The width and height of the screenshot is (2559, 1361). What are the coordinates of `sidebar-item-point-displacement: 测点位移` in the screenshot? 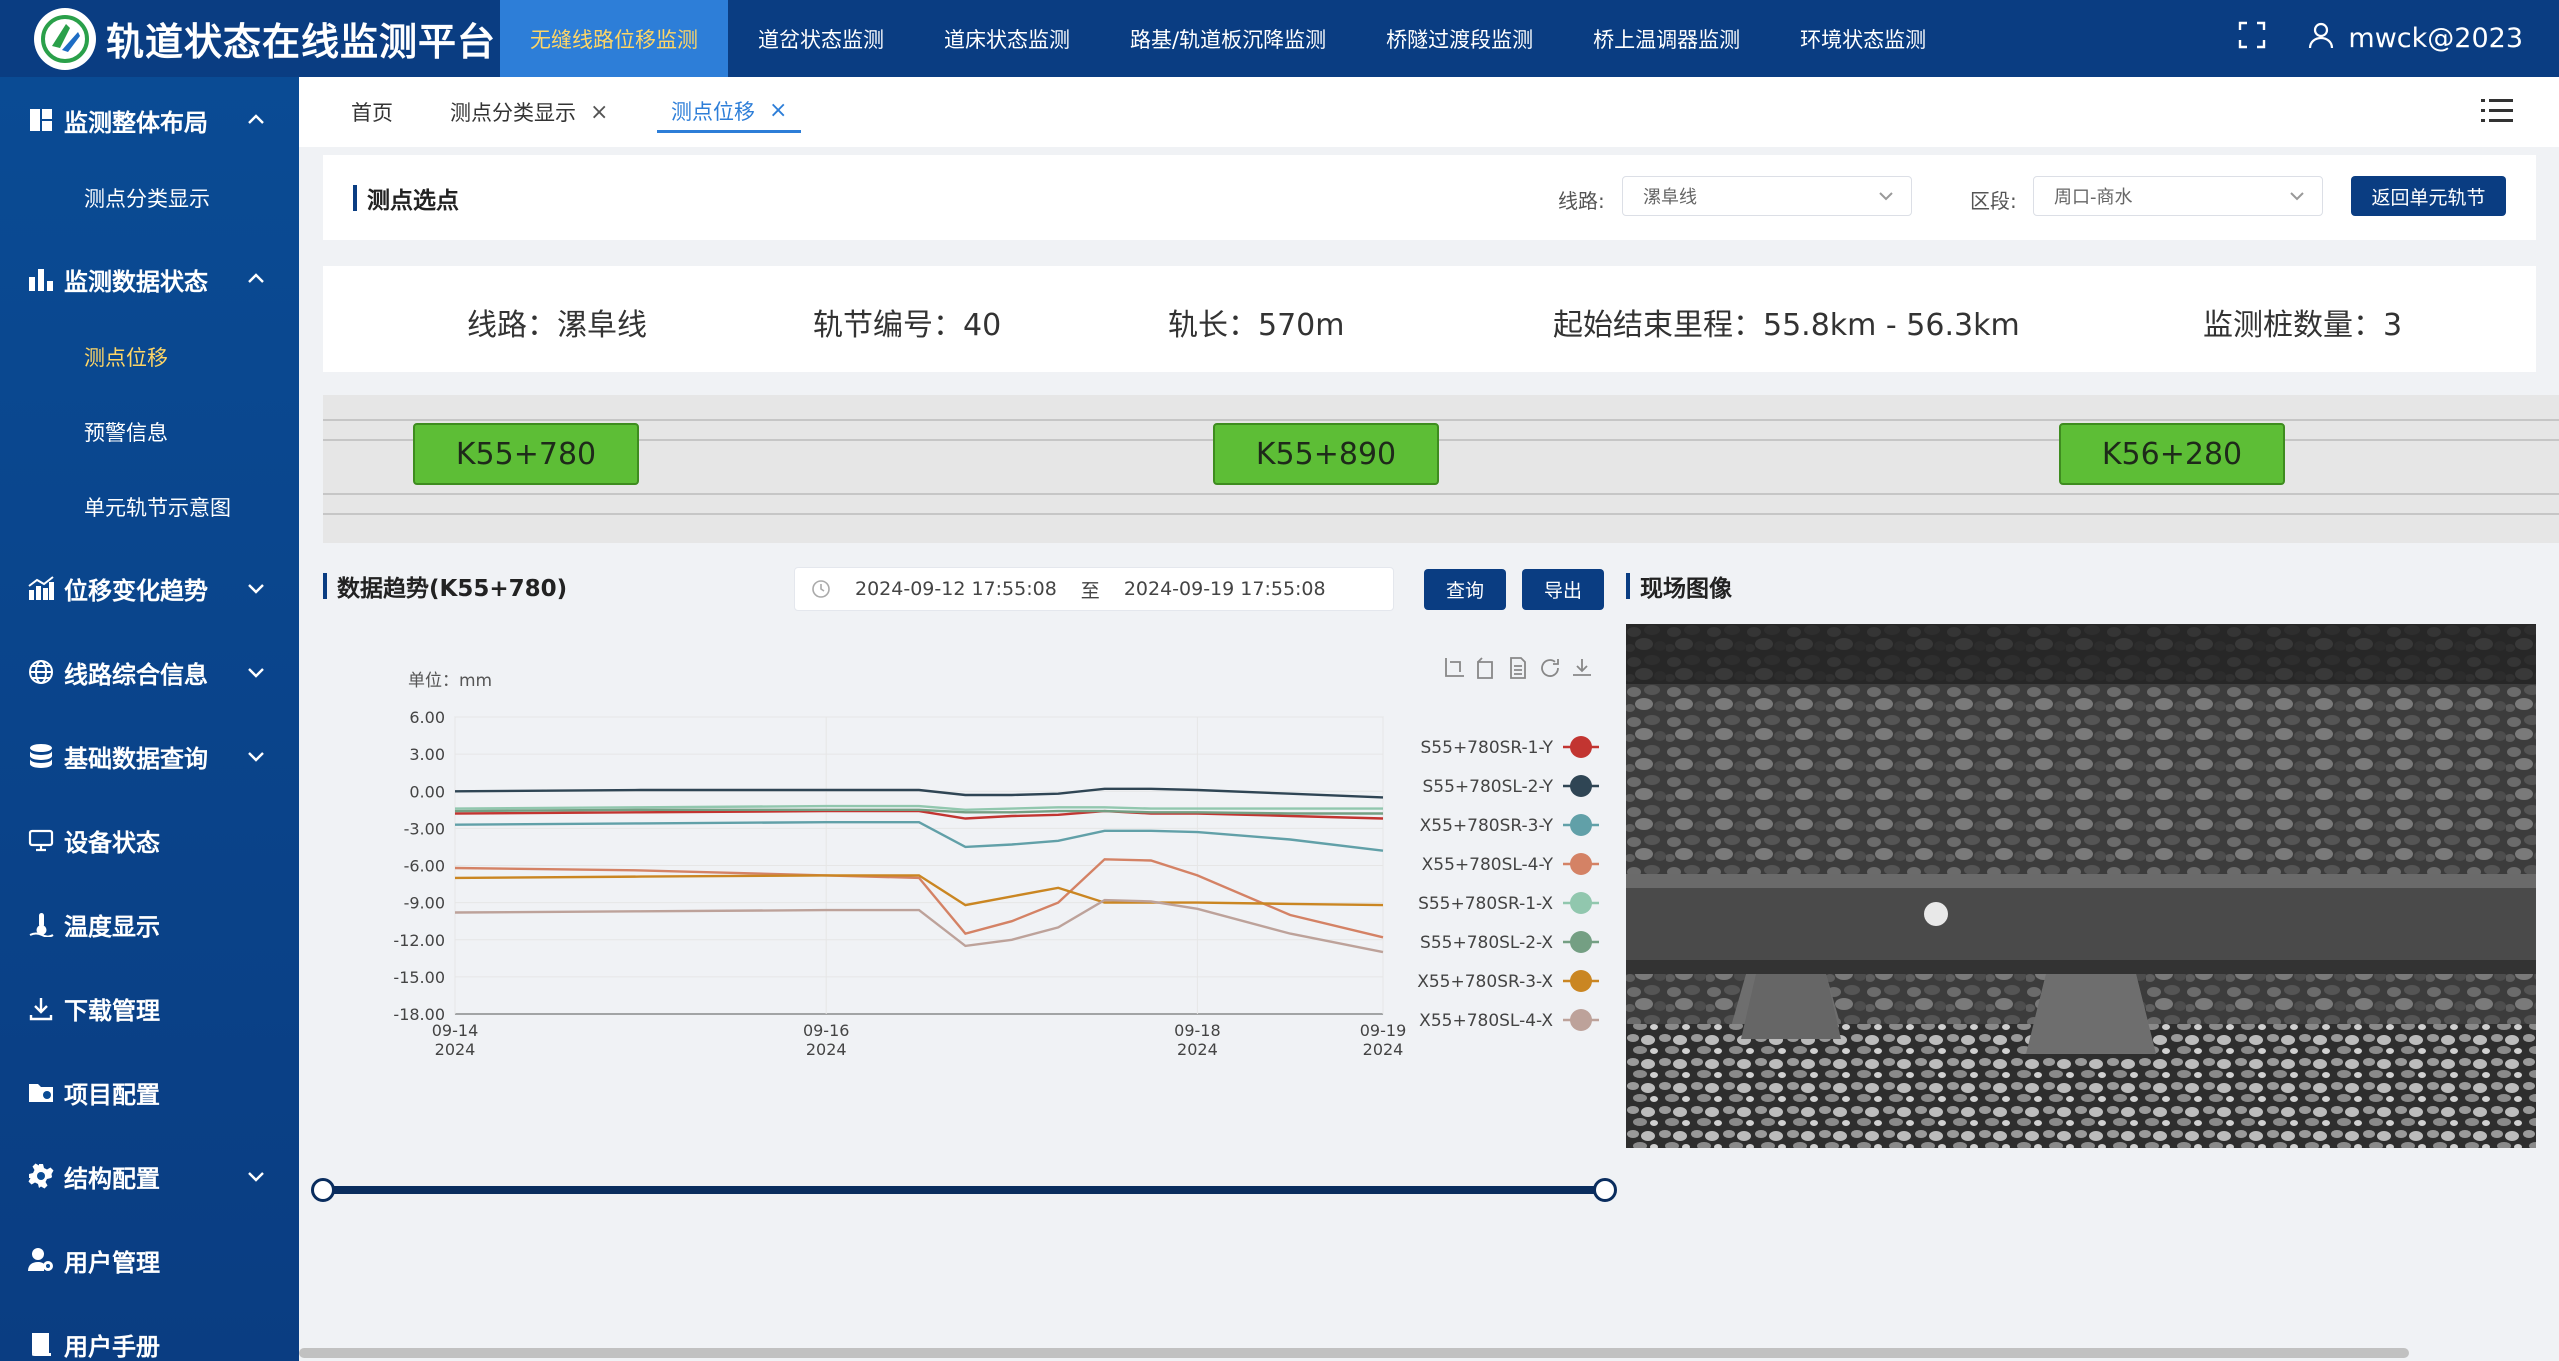 It's located at (149, 357).